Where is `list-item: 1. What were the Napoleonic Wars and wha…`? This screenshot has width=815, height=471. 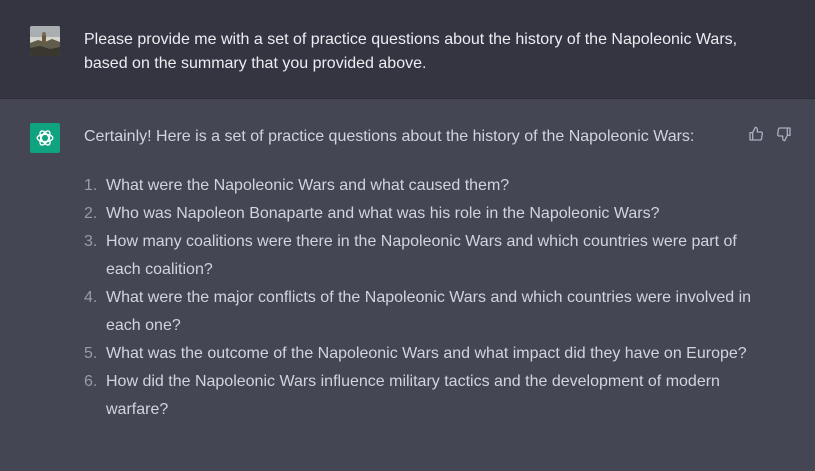 list-item: 1. What were the Napoleonic Wars and wha… is located at coordinates (419, 186).